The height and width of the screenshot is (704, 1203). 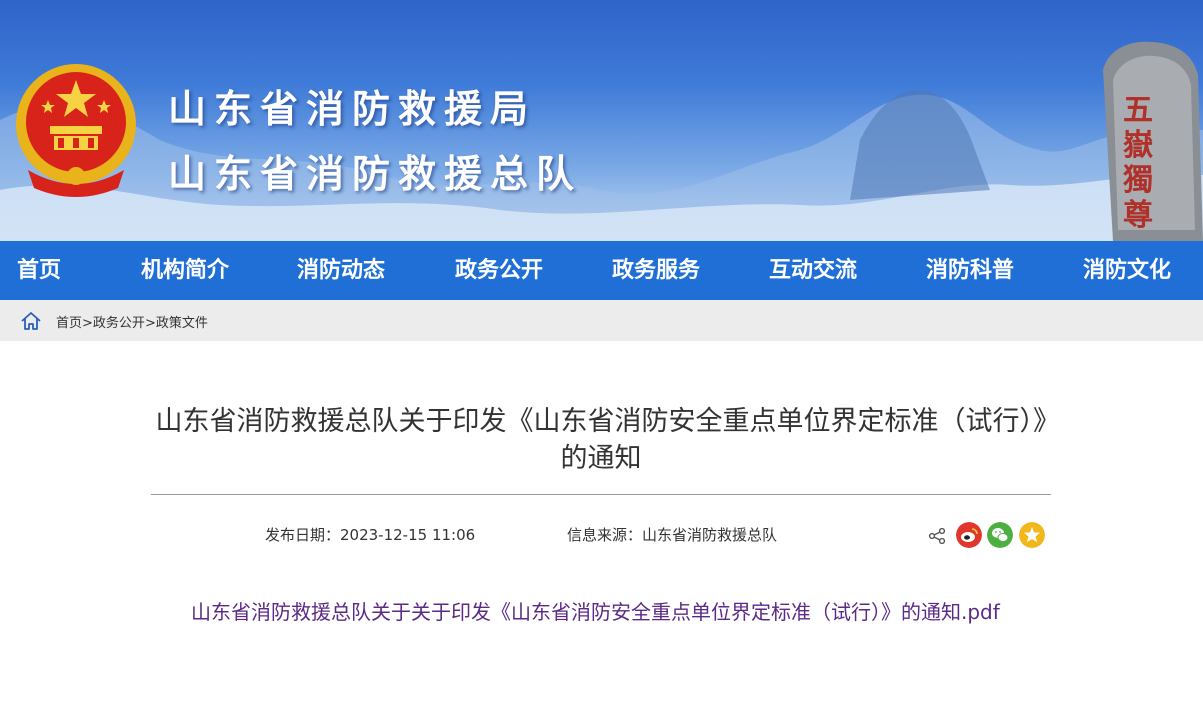 What do you see at coordinates (185, 270) in the screenshot?
I see `nav-item-about: 机构简介` at bounding box center [185, 270].